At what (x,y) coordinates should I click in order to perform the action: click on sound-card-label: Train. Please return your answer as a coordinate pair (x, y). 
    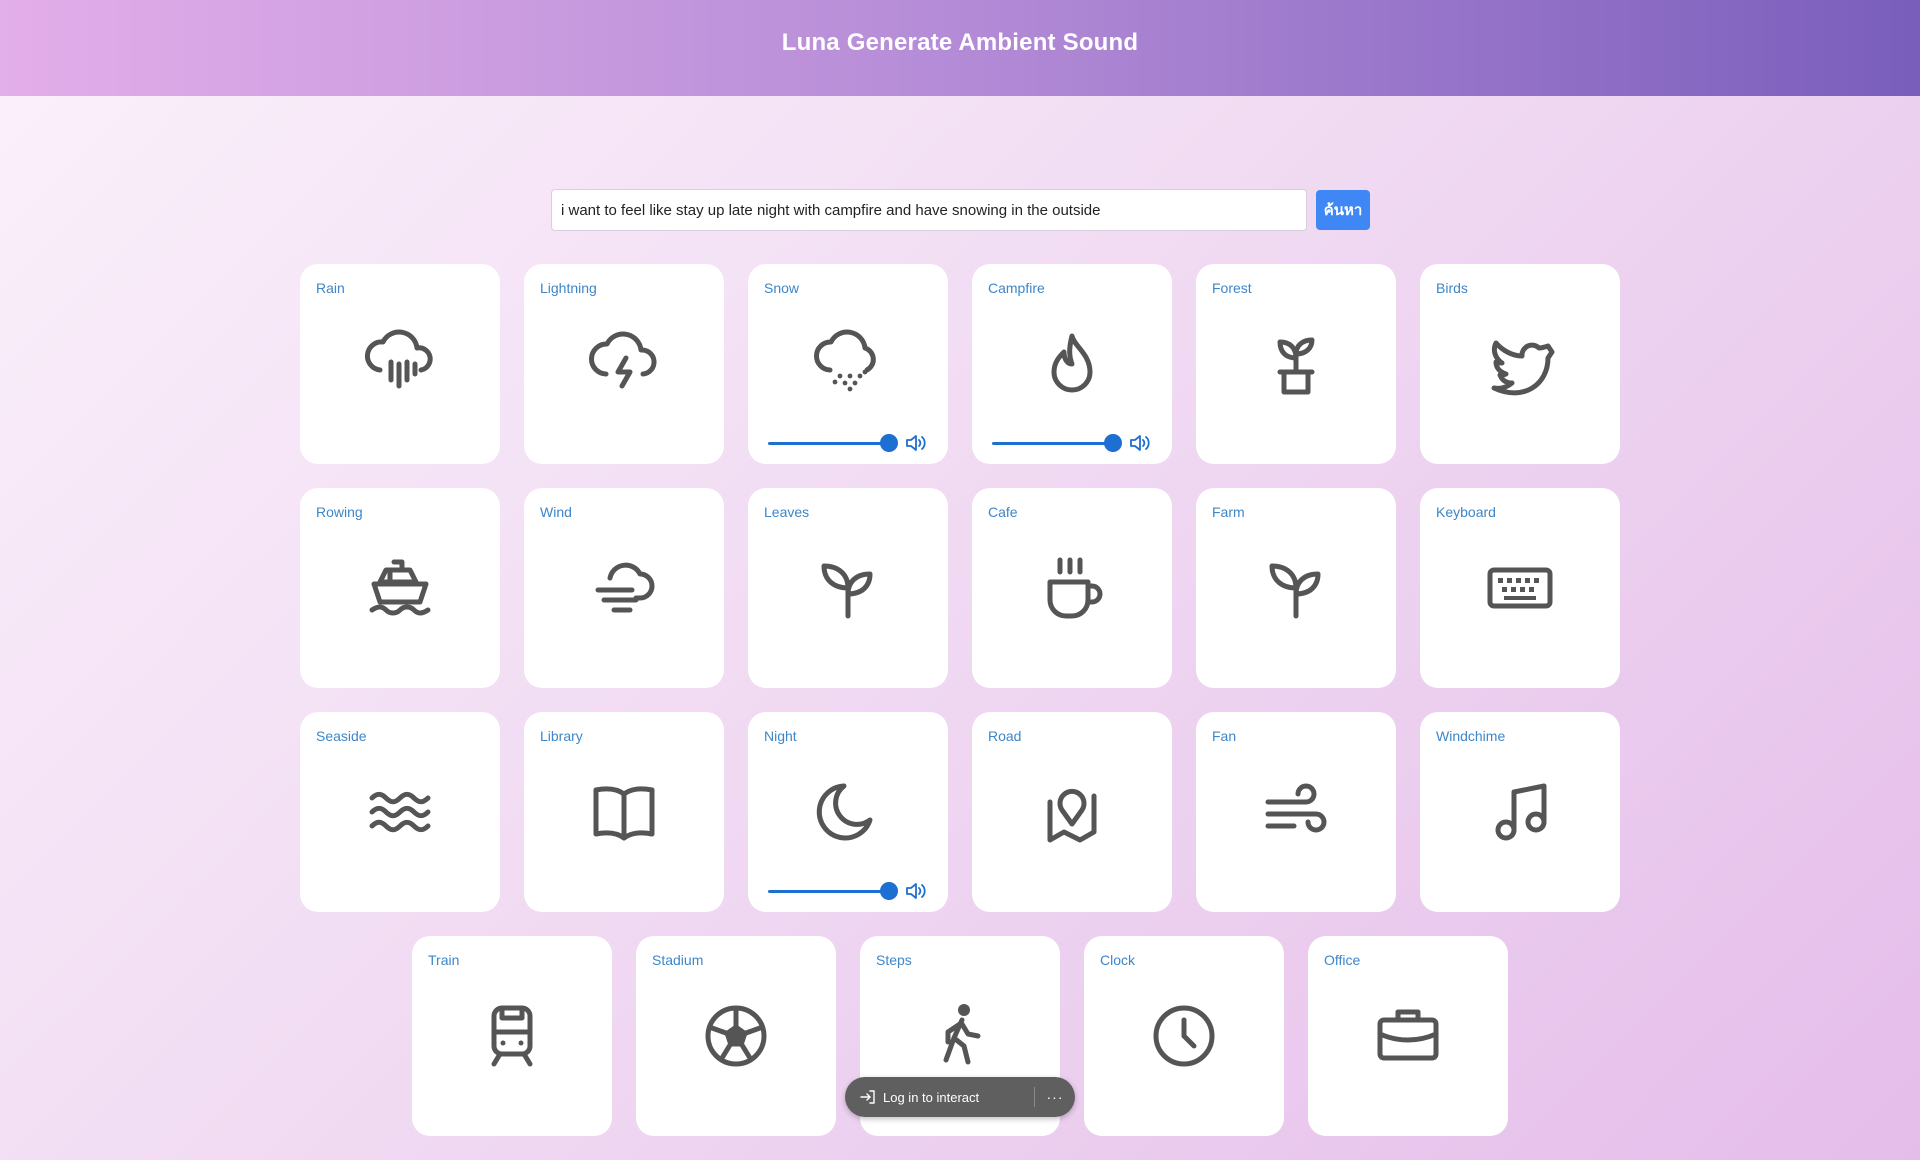
    Looking at the image, I should click on (444, 960).